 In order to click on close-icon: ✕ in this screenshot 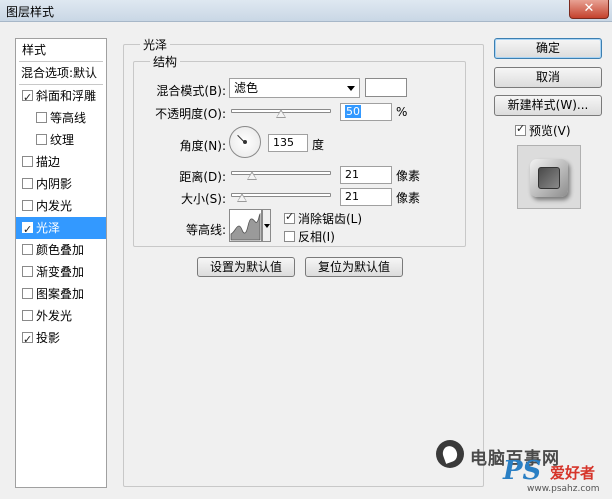, I will do `click(589, 8)`.